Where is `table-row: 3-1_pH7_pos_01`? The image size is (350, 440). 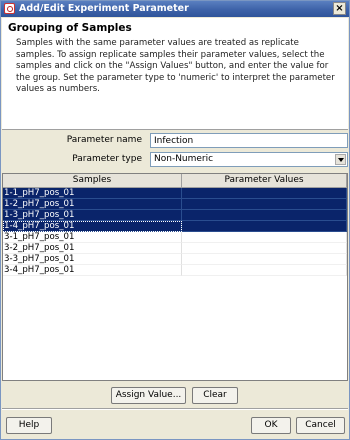 table-row: 3-1_pH7_pos_01 is located at coordinates (175, 237).